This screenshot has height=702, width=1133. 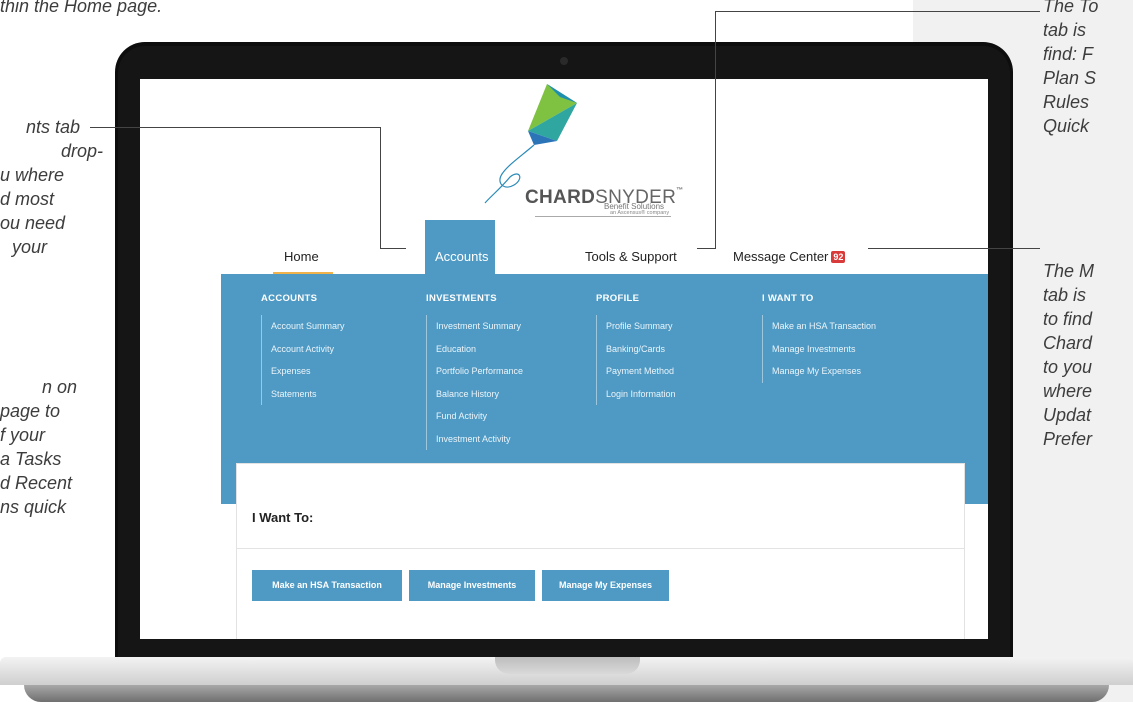 I want to click on tab-message-center-label: Message Center, so click(x=781, y=256).